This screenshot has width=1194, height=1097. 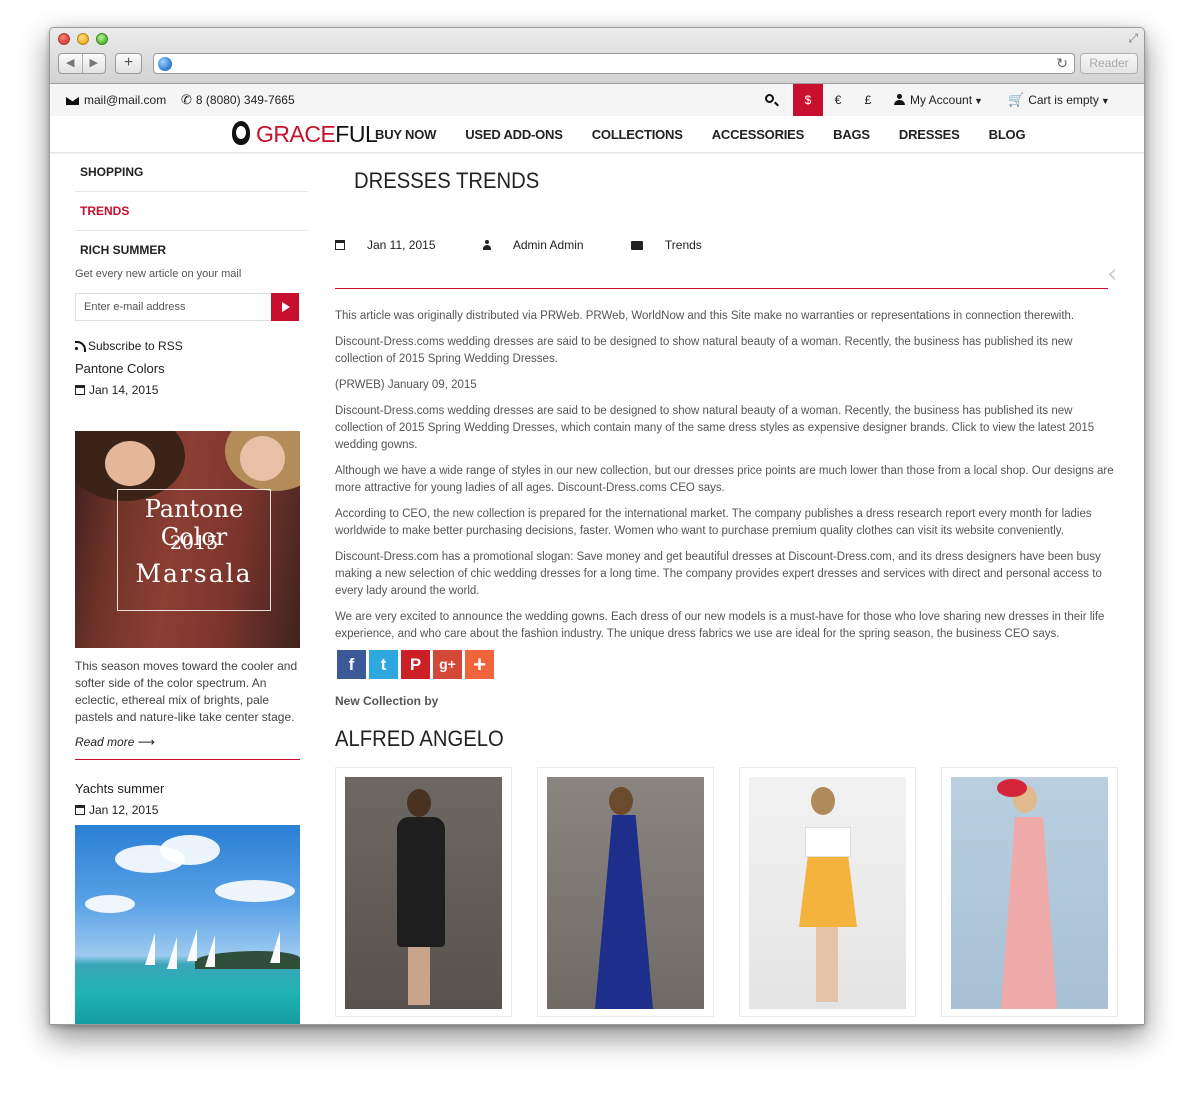 I want to click on minimize-window-icon, so click(x=83, y=39).